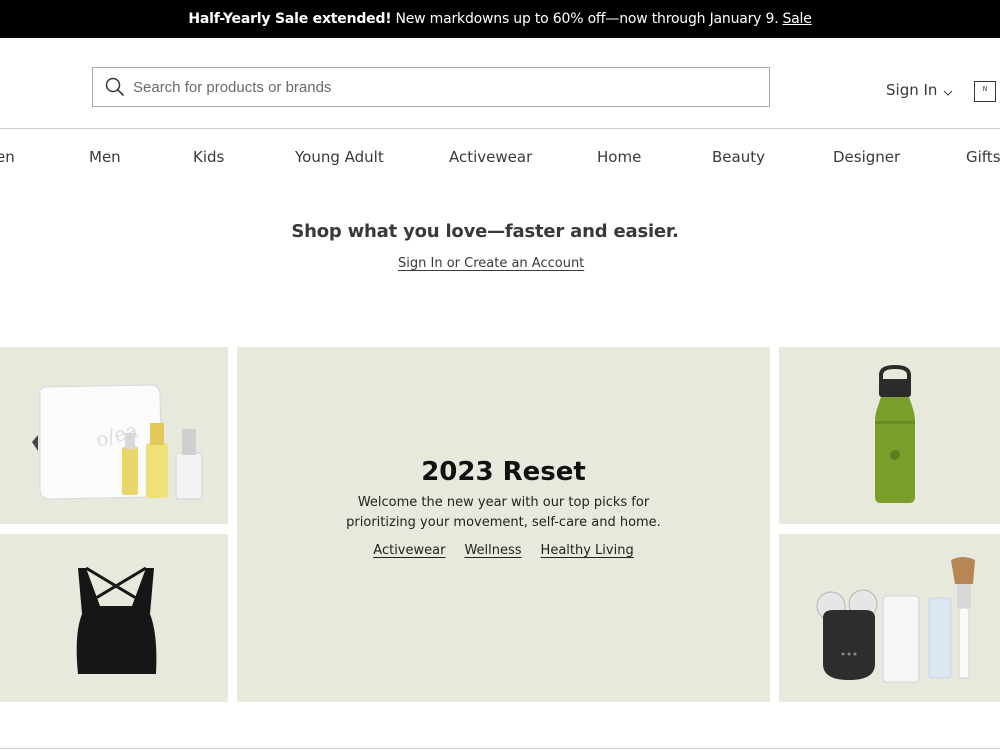  Describe the element at coordinates (796, 19) in the screenshot. I see `promo-sale-link: Sale` at that location.